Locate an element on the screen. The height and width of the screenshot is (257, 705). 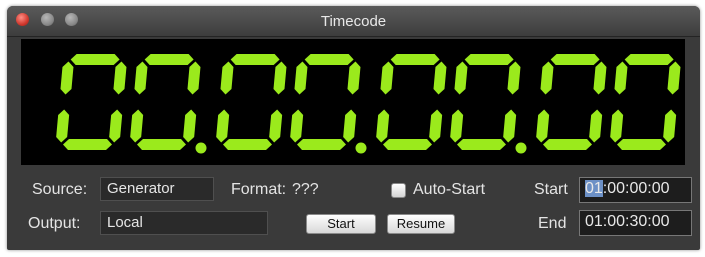
title-bar: Timecode is located at coordinates (353, 21).